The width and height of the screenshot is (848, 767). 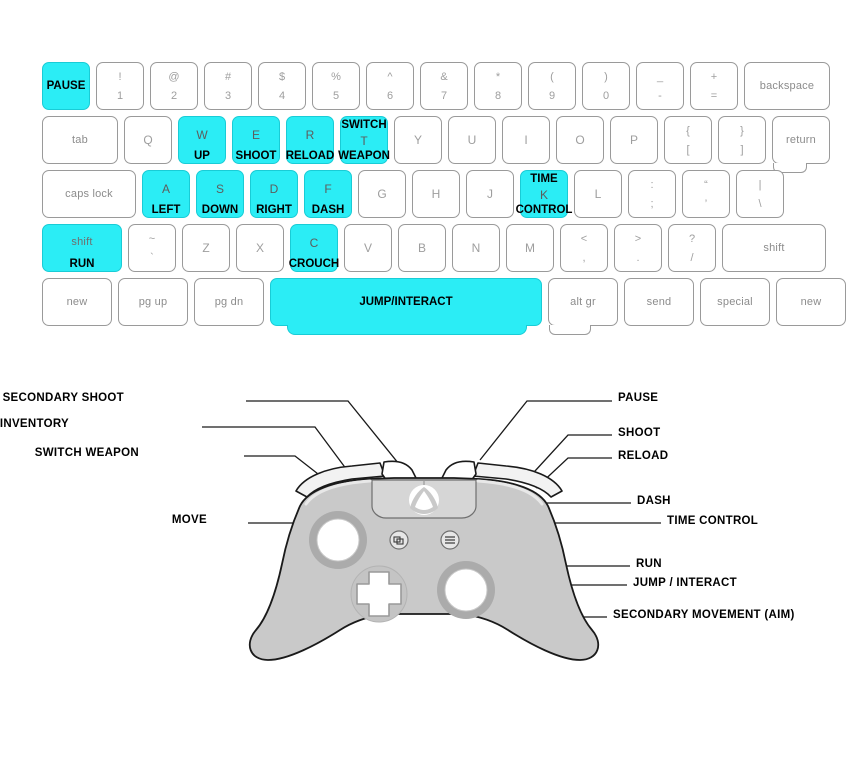 I want to click on key-9: (9, so click(x=552, y=86).